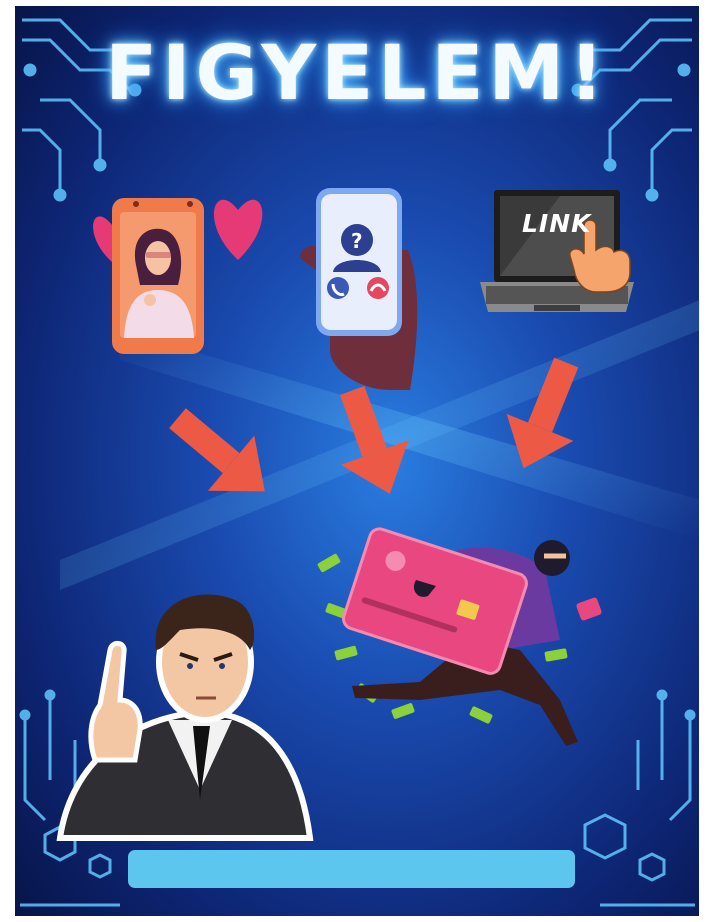 The height and width of the screenshot is (922, 714). Describe the element at coordinates (557, 223) in the screenshot. I see `laptop-screen-text: LINK` at that location.